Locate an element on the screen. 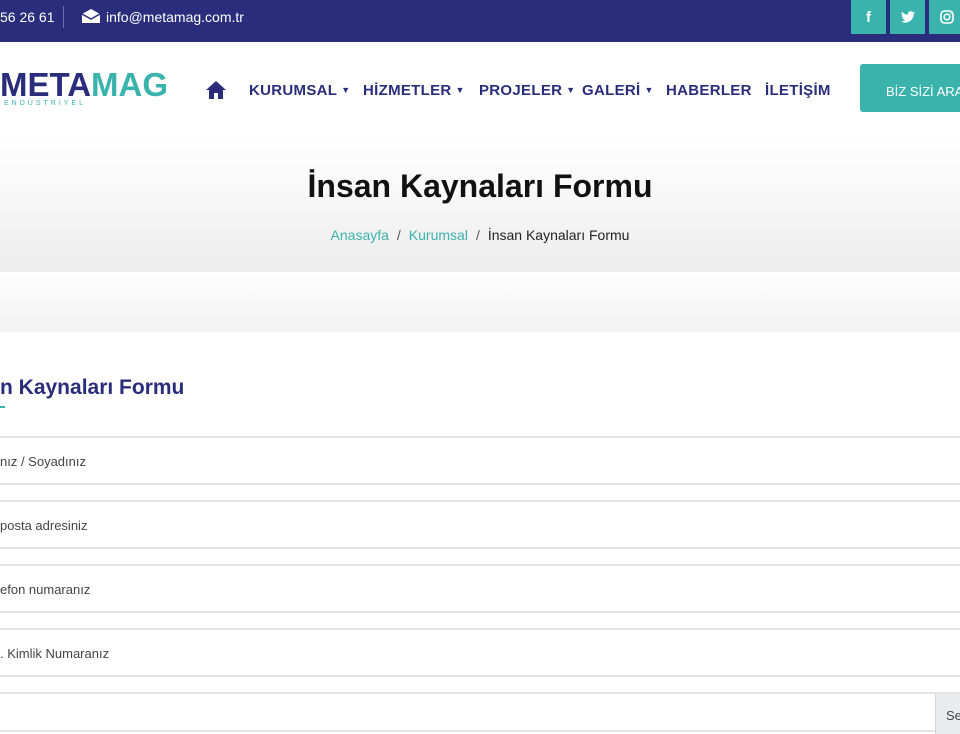 The image size is (960, 734). nav-galeri: GALERİ ▼ is located at coordinates (618, 90).